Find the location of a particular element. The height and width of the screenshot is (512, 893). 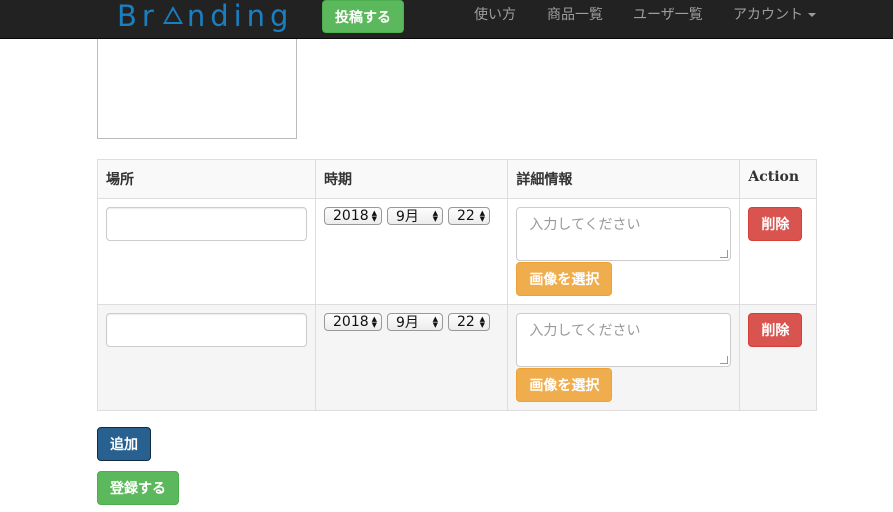

header-action: Action is located at coordinates (778, 179).